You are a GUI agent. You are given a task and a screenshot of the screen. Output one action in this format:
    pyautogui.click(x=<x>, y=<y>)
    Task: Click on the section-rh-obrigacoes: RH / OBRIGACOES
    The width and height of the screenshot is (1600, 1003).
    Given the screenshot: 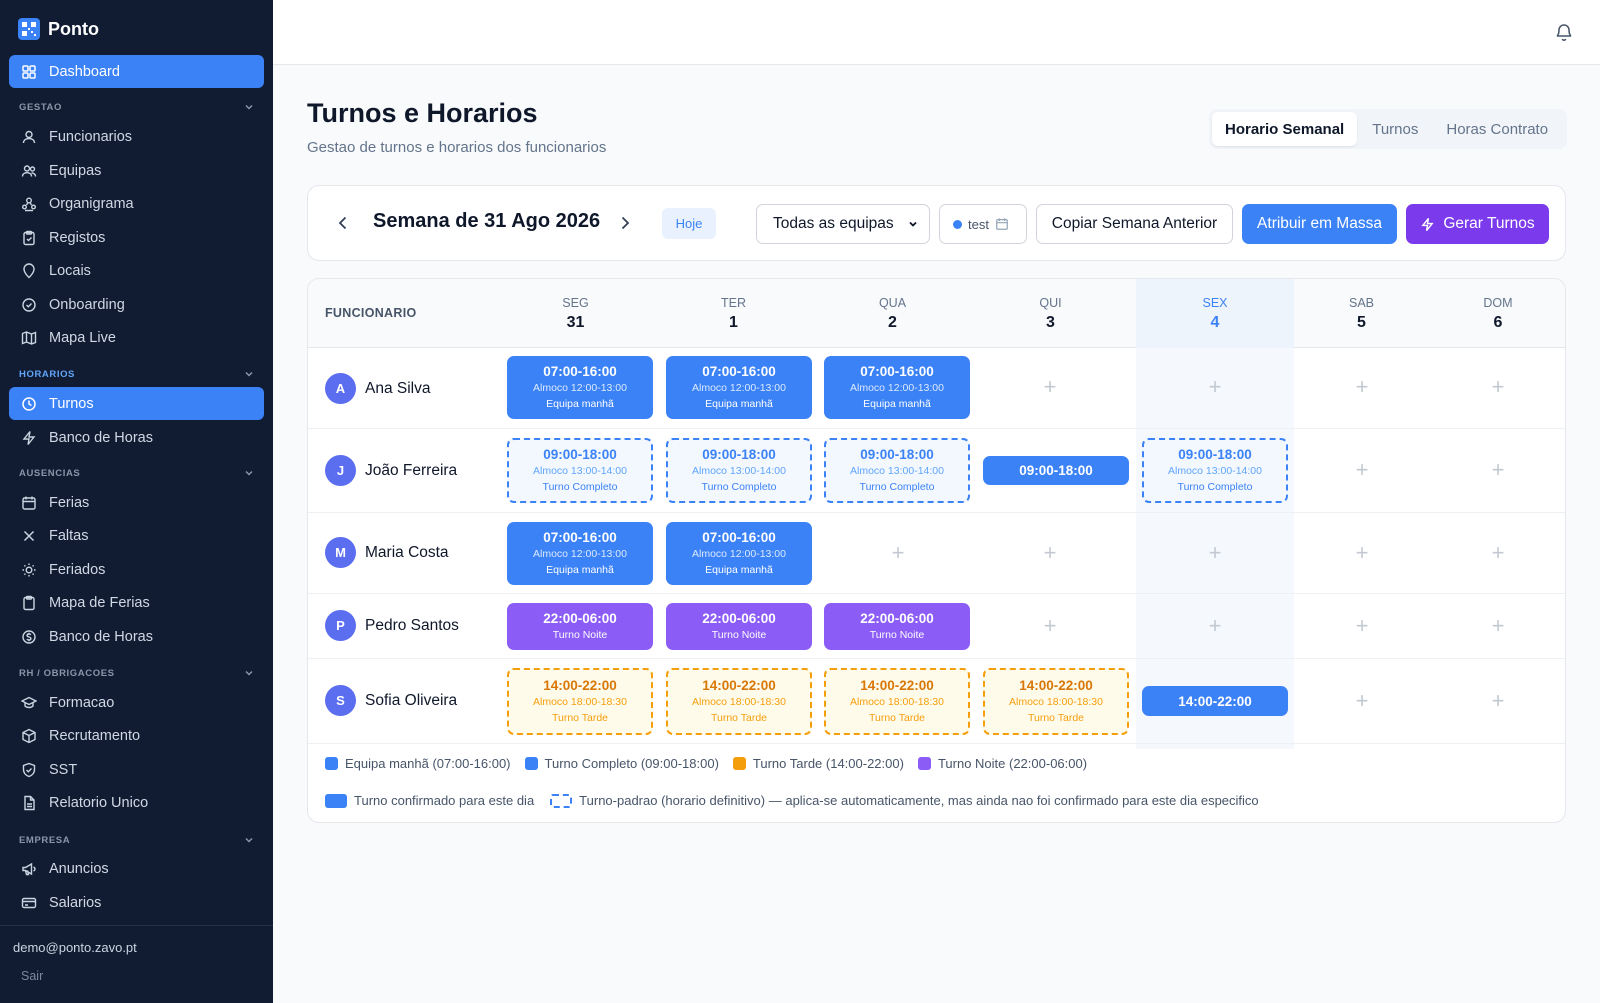 What is the action you would take?
    pyautogui.click(x=137, y=673)
    